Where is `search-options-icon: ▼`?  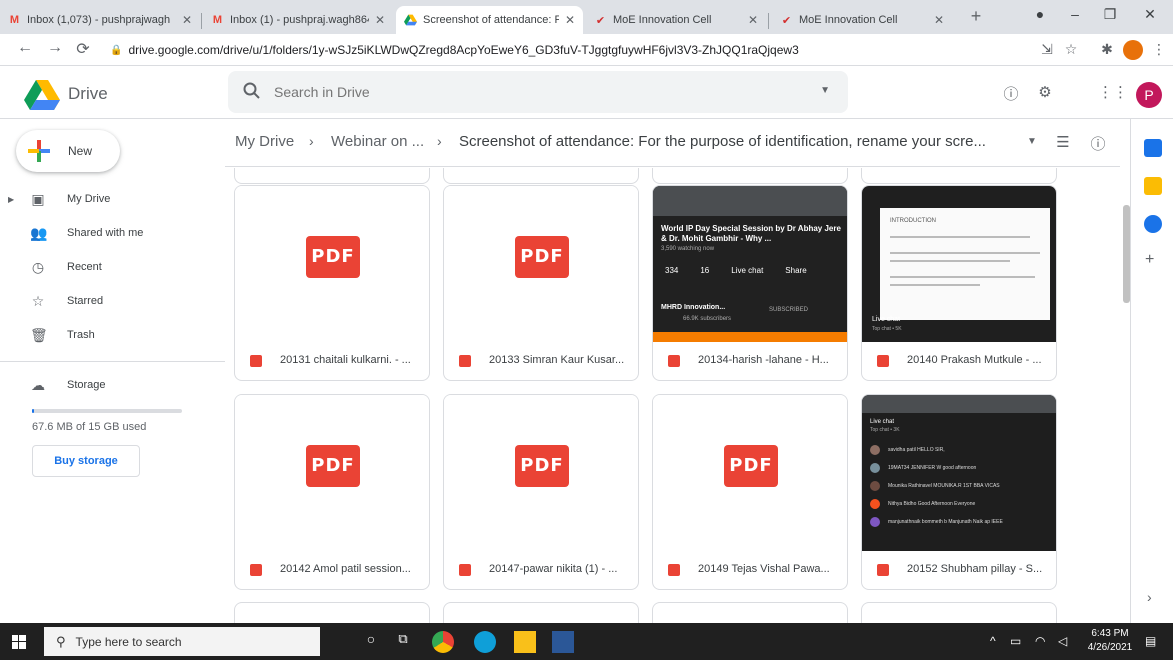
search-options-icon: ▼ is located at coordinates (825, 90).